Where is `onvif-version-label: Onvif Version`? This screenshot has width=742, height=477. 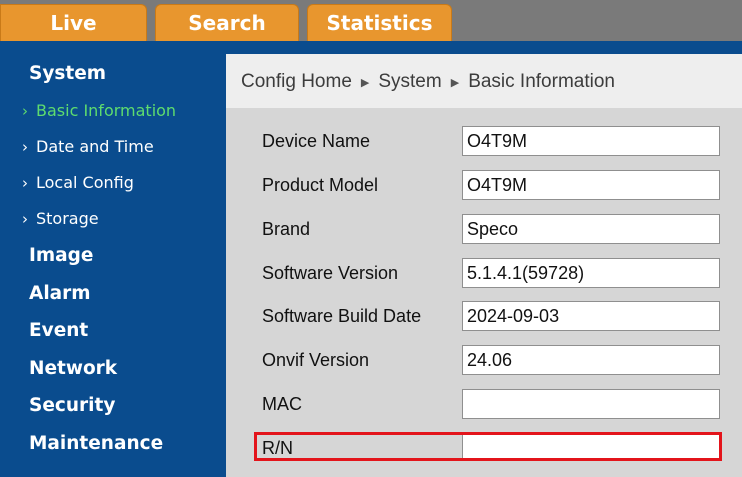 onvif-version-label: Onvif Version is located at coordinates (316, 360).